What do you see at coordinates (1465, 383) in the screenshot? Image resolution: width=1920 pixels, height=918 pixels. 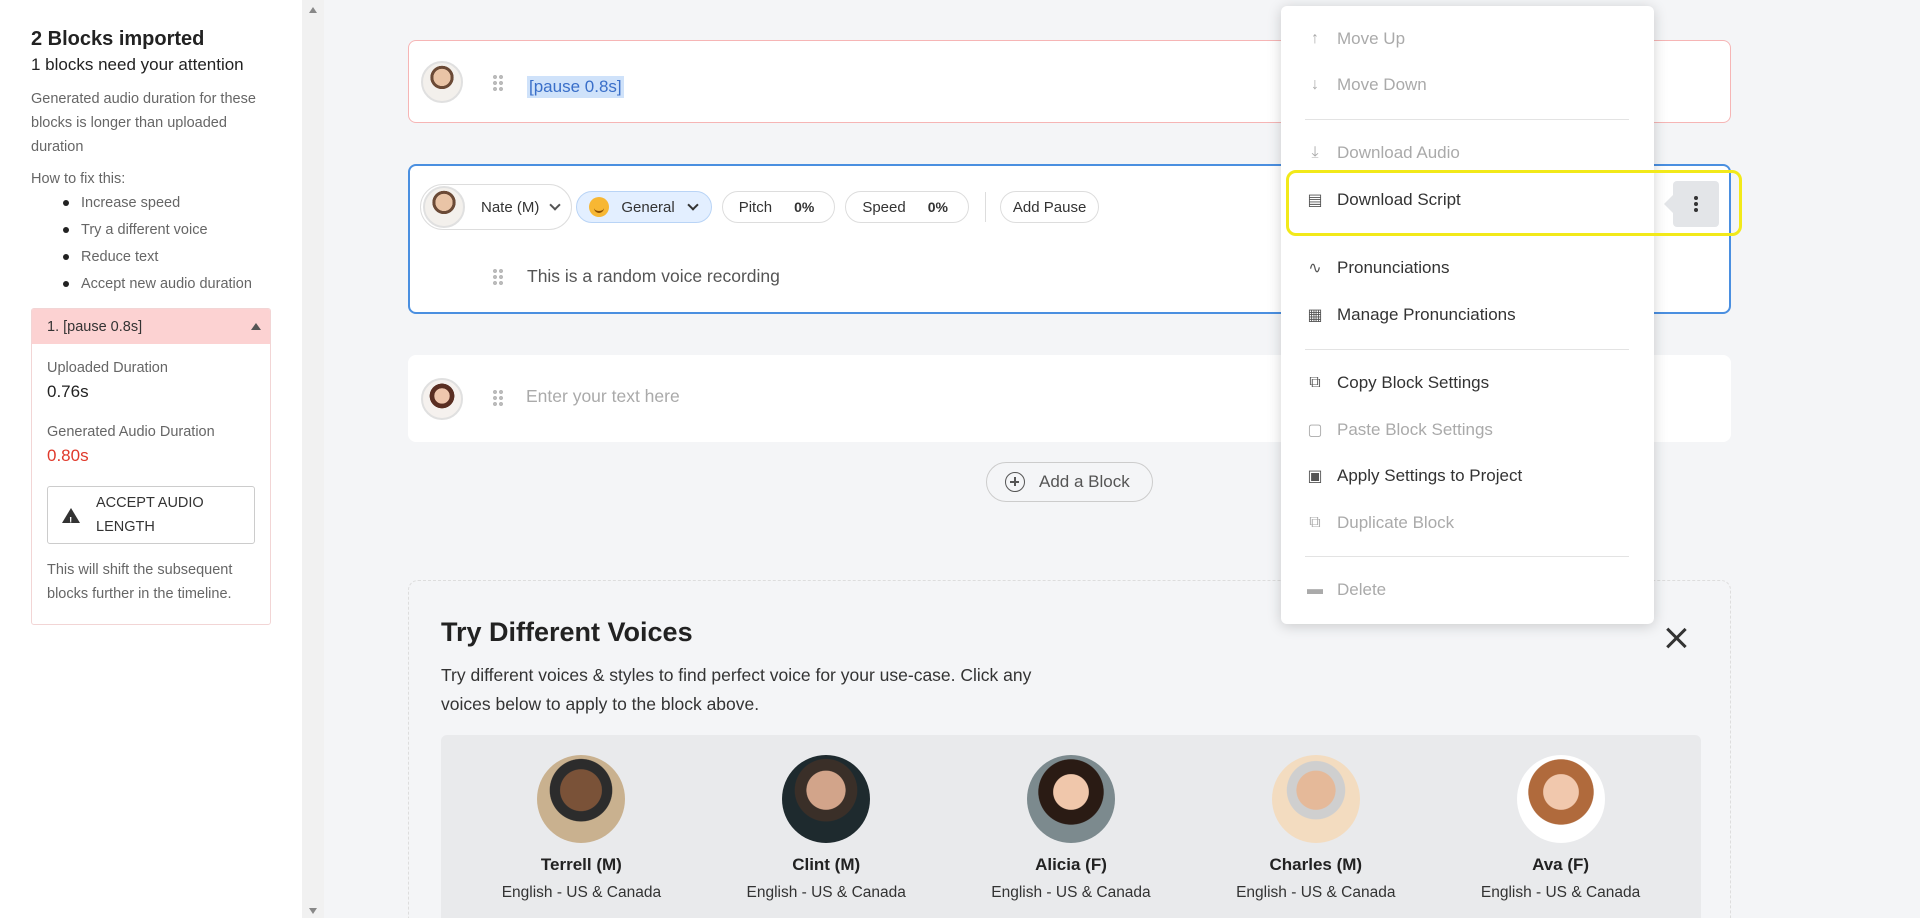 I see `menu-item-copy-settings: ⧉ Copy Block Settings` at bounding box center [1465, 383].